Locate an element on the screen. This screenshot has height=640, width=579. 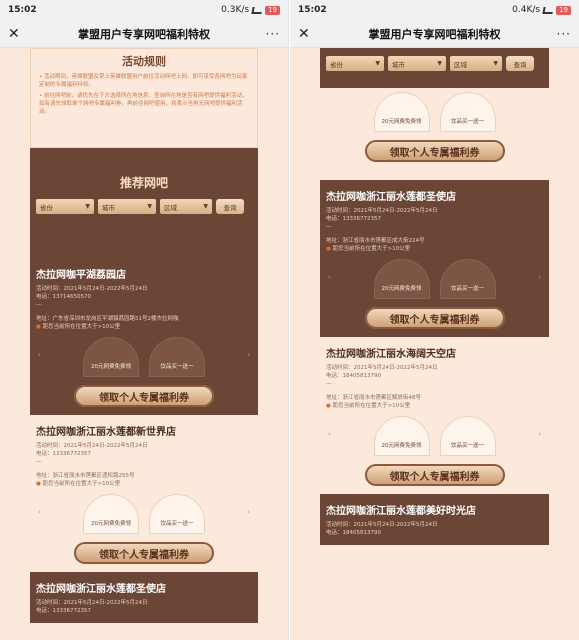
cafe-address: 地址：浙江省丽水市莲都区解放街48号 is located at coordinates (373, 398).